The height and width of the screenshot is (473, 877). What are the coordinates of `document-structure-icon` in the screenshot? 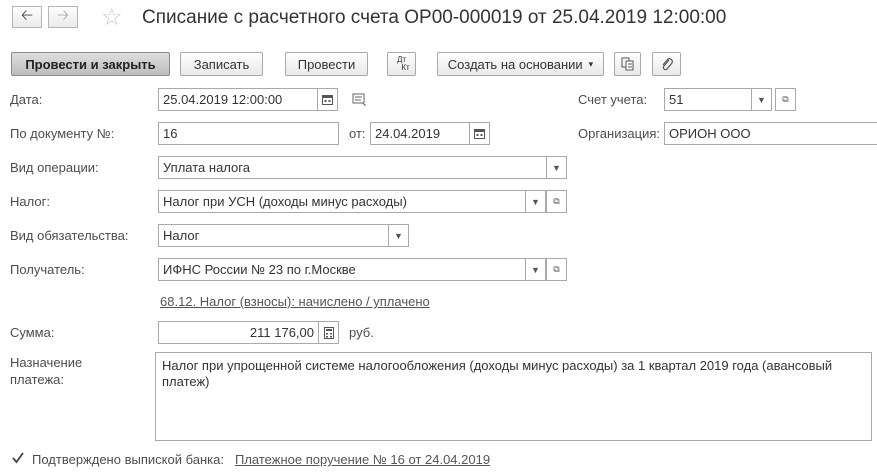 It's located at (627, 64).